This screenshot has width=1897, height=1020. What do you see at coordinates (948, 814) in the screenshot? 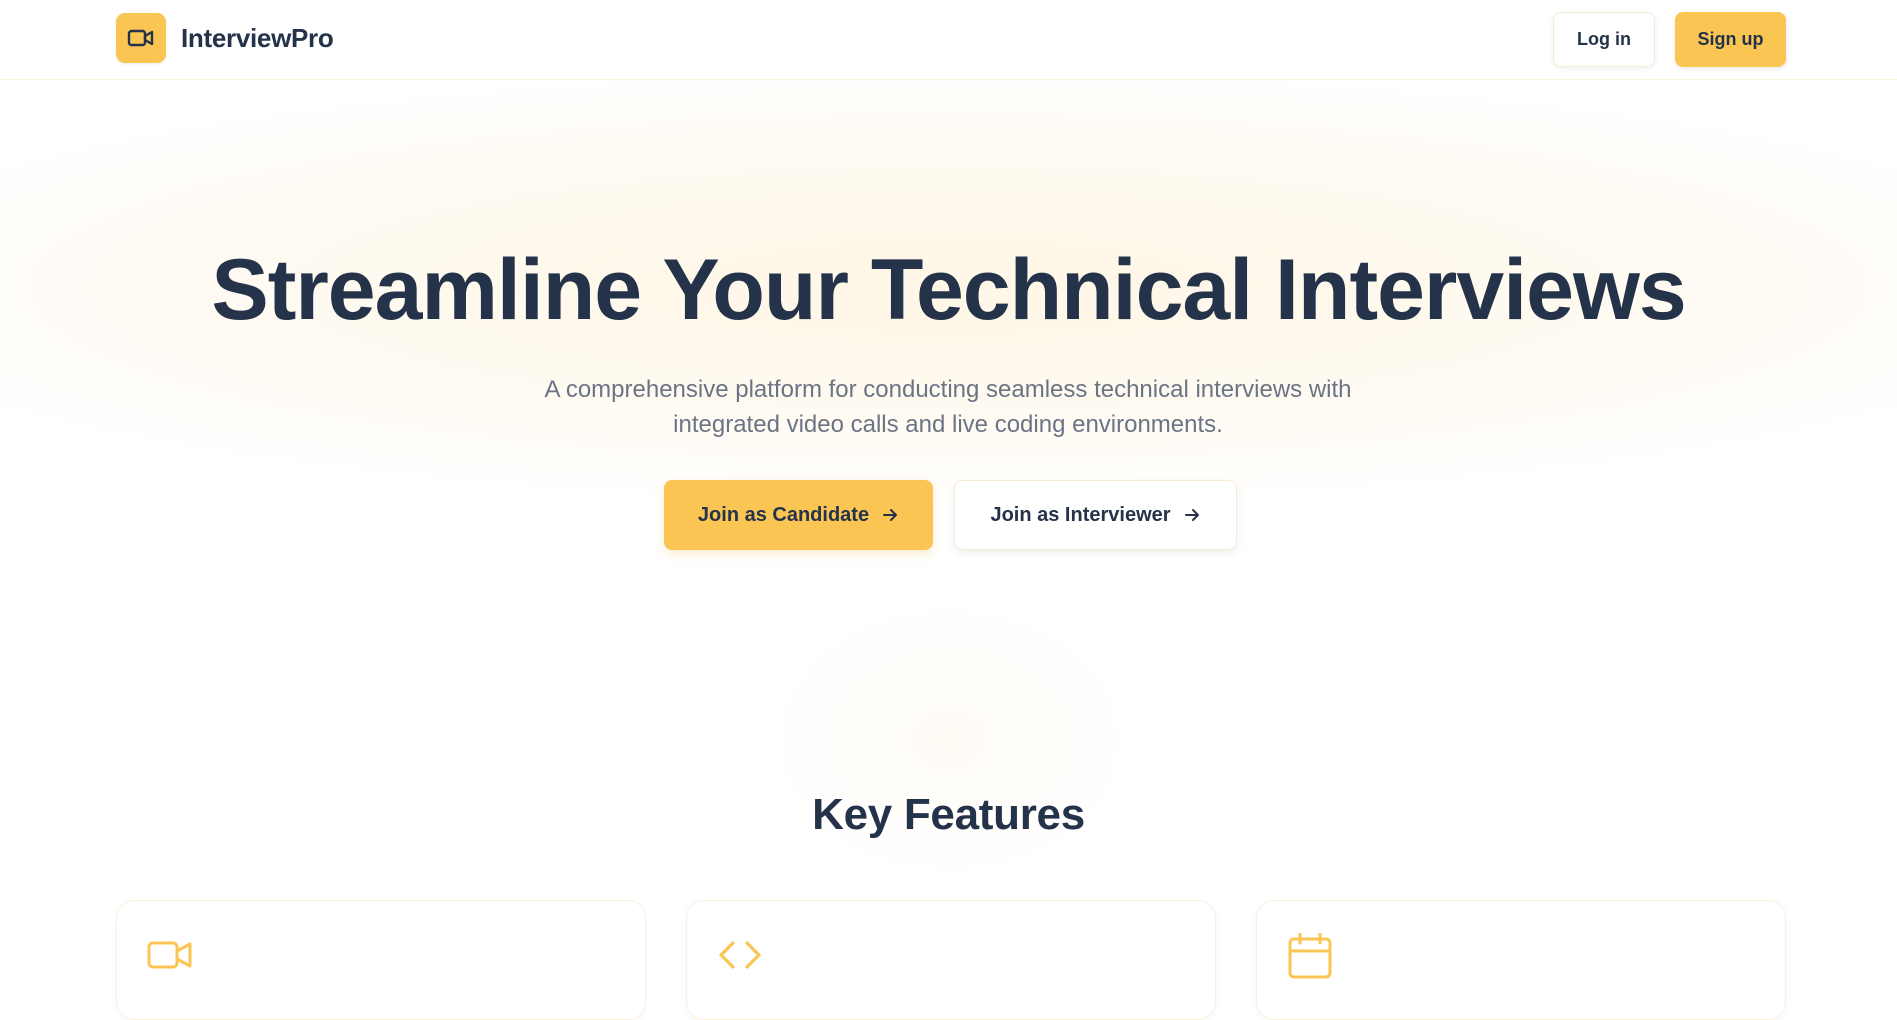
I see `features-title: Key Features` at bounding box center [948, 814].